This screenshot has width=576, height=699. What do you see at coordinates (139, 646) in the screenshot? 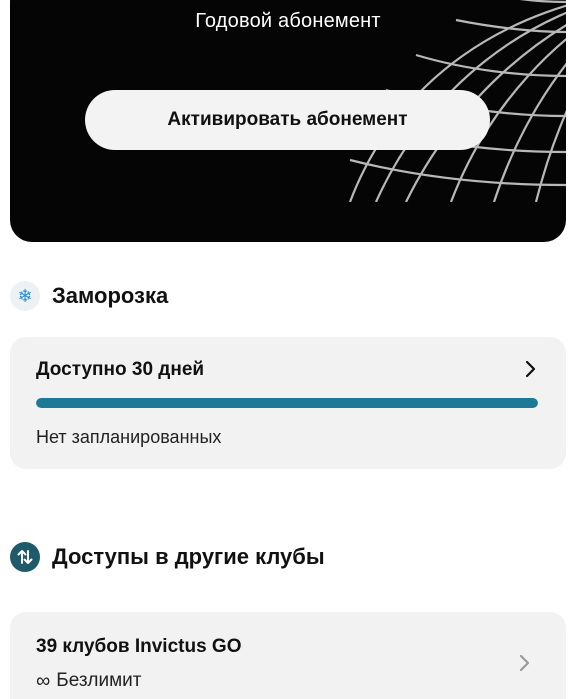
I see `clubs-count-title: 39 клубов Invictus GO` at bounding box center [139, 646].